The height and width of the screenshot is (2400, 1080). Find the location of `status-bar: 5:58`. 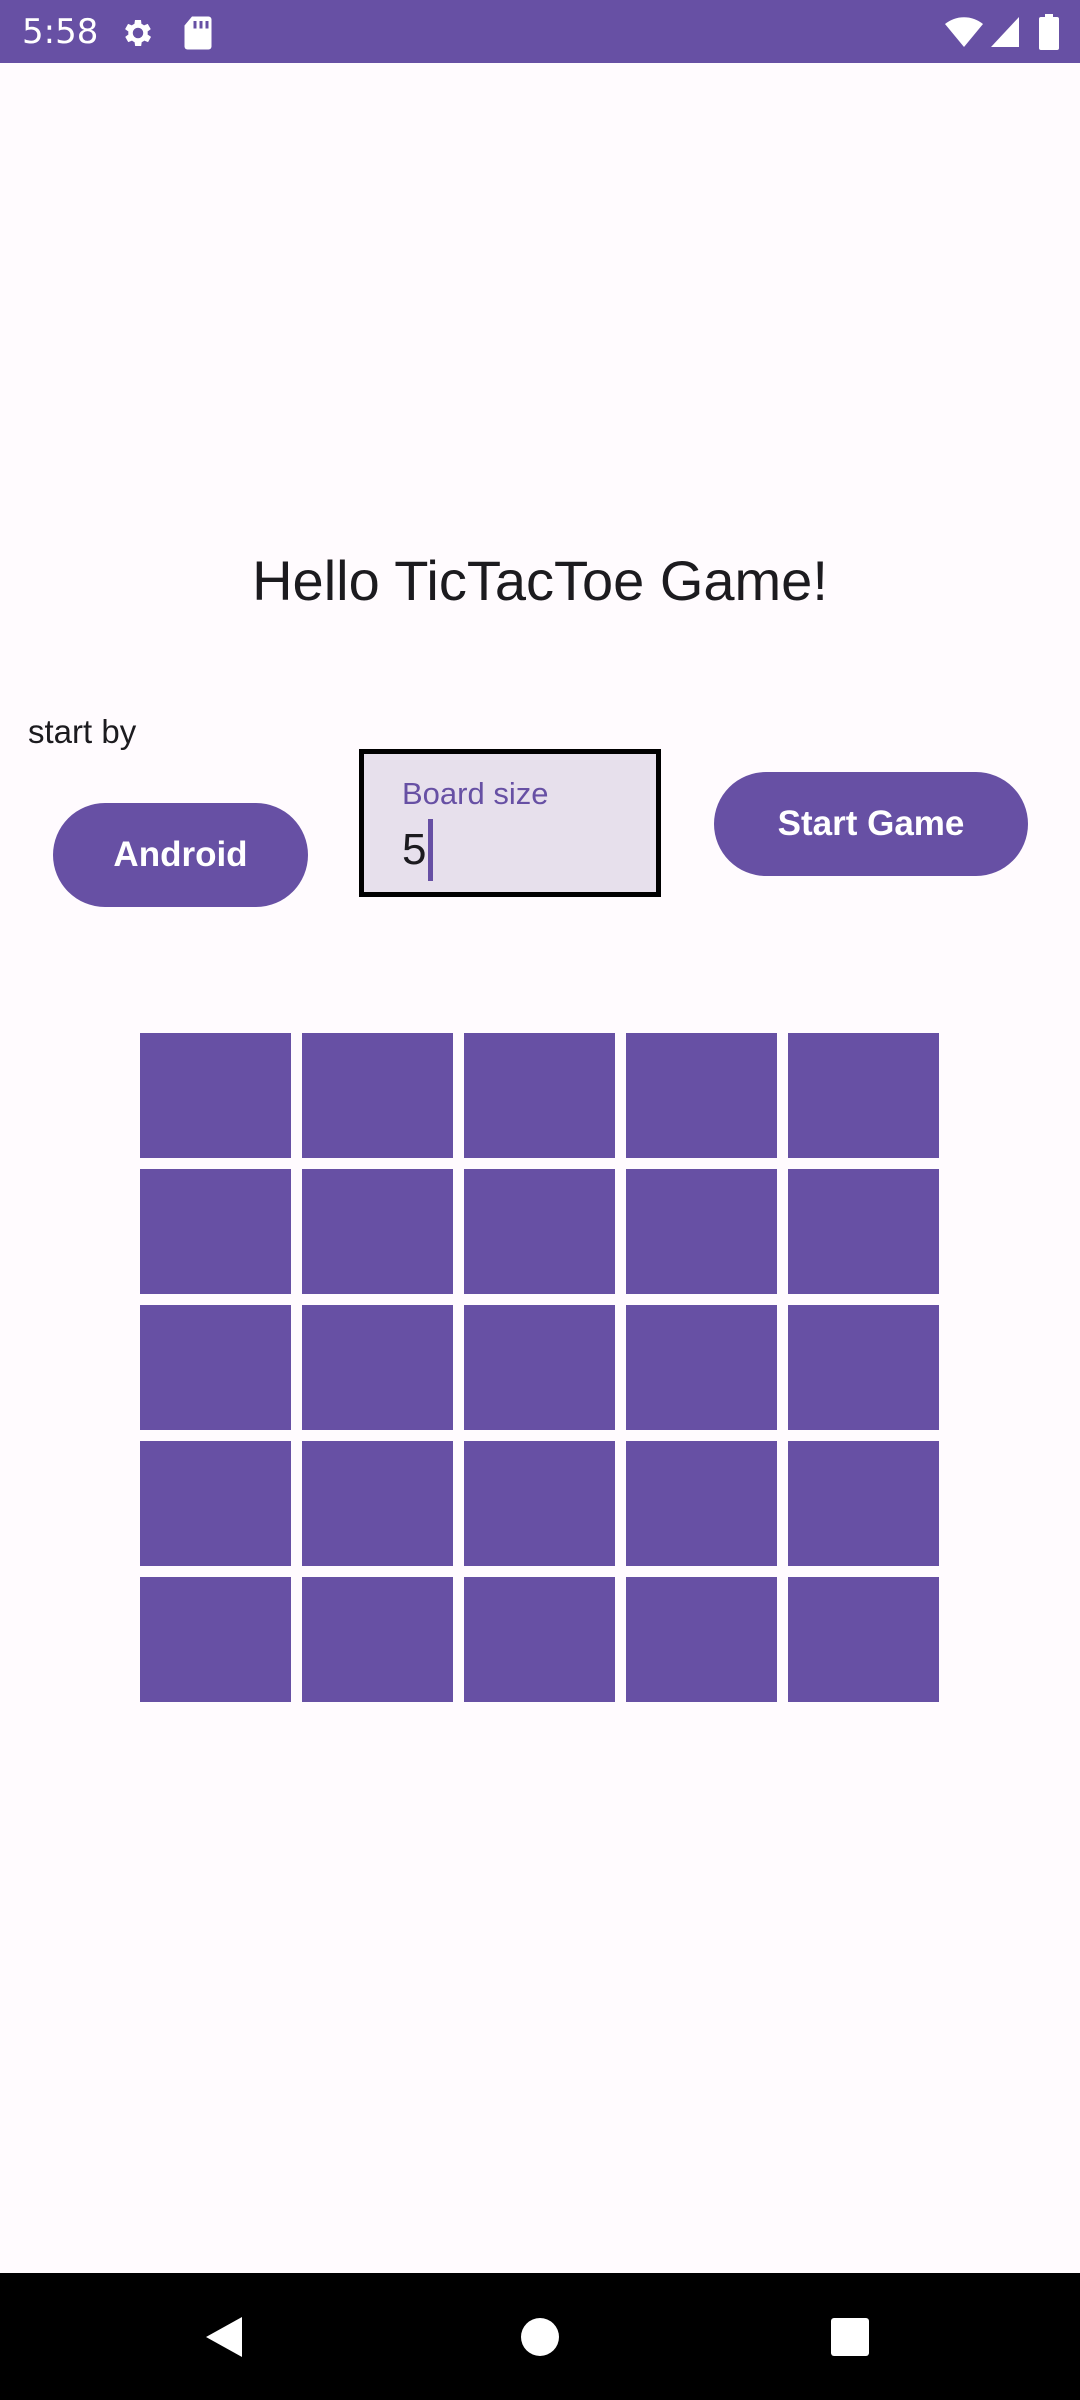

status-bar: 5:58 is located at coordinates (540, 31).